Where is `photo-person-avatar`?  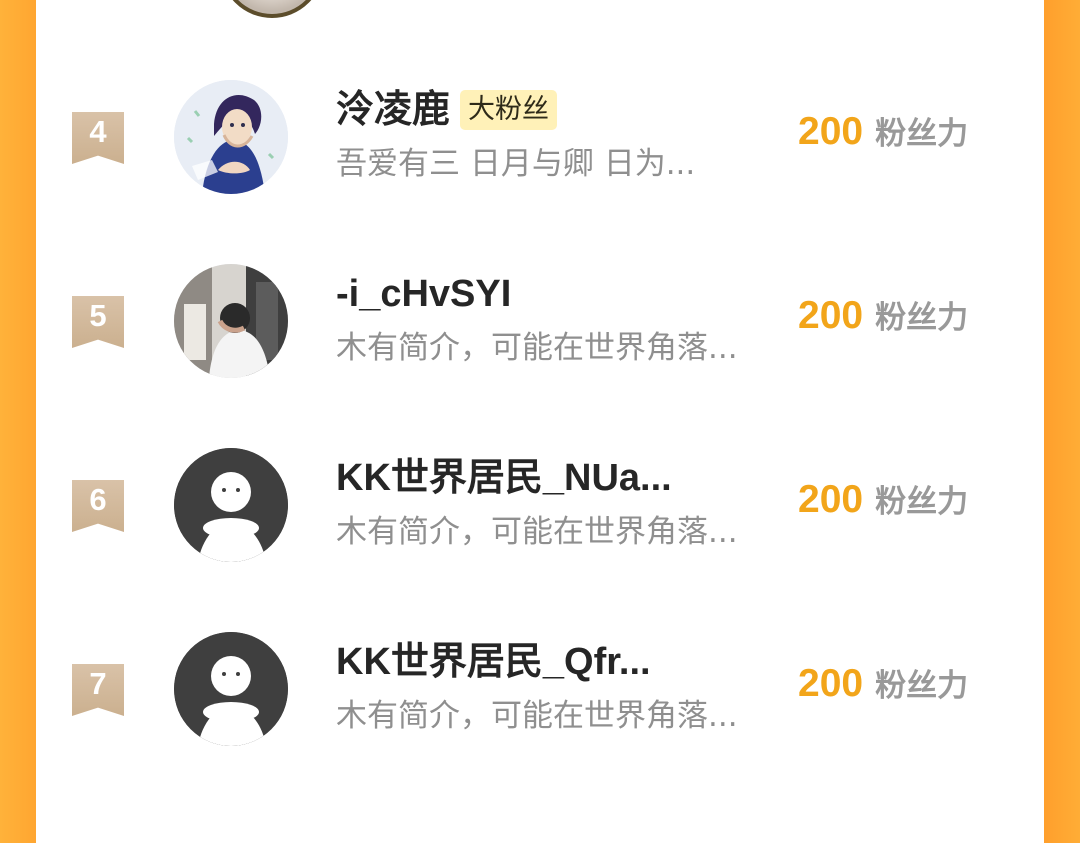
photo-person-avatar is located at coordinates (231, 321).